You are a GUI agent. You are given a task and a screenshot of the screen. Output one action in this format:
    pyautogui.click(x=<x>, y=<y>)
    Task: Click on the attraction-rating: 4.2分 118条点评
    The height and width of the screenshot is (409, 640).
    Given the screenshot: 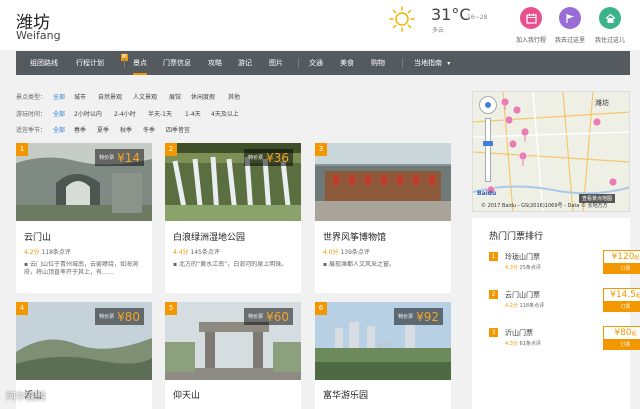 What is the action you would take?
    pyautogui.click(x=47, y=251)
    